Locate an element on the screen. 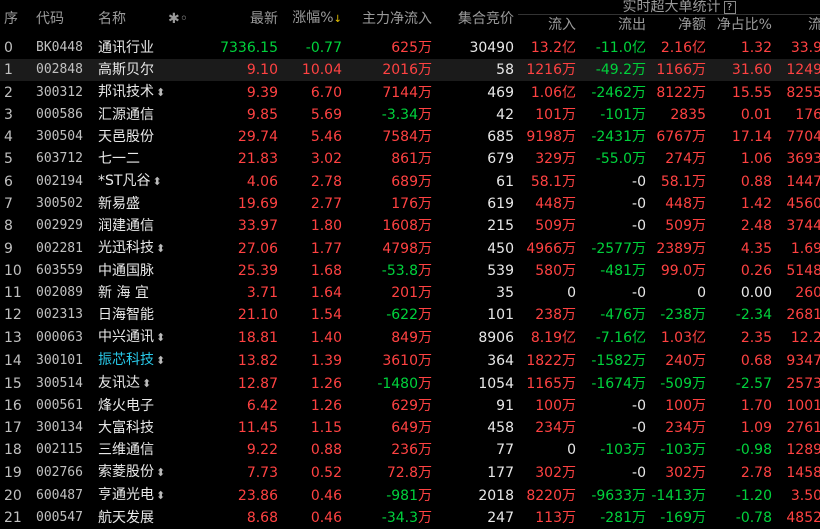  header-index: 序 is located at coordinates (18, 18).